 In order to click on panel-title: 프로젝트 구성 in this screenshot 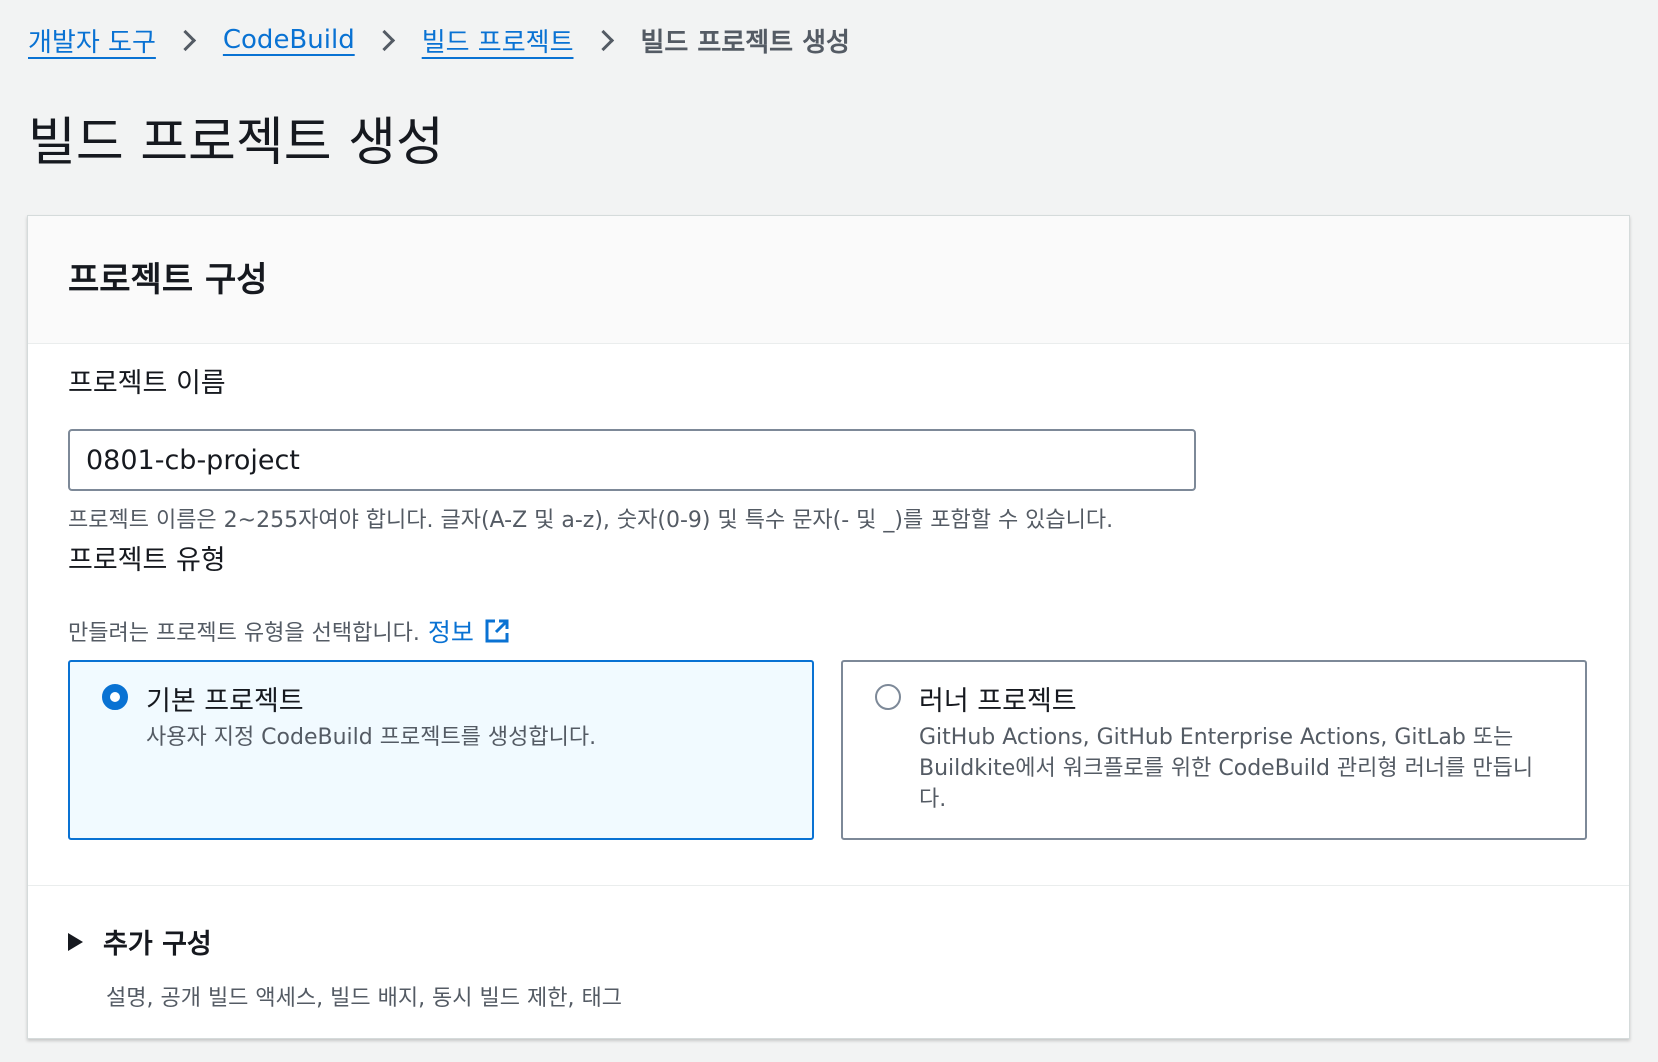, I will do `click(168, 280)`.